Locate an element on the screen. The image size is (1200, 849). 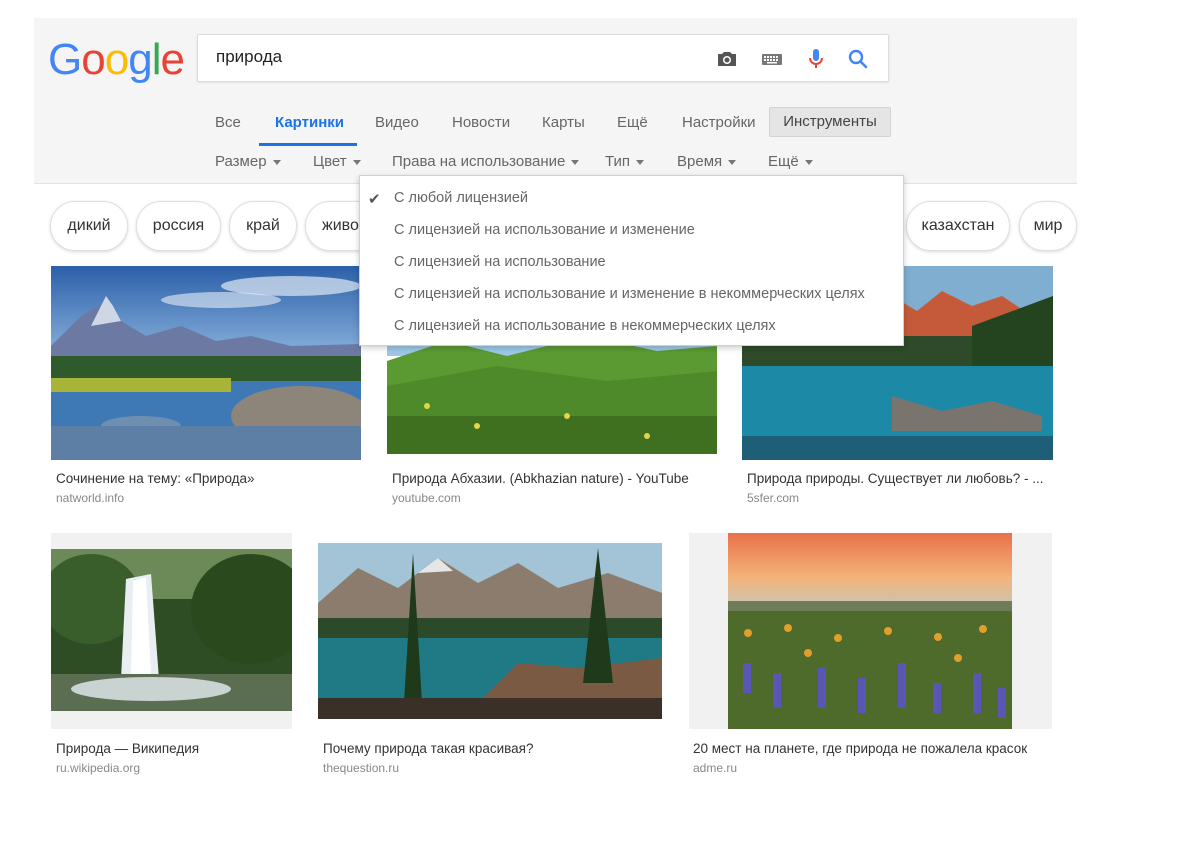
microphone-icon is located at coordinates (816, 59).